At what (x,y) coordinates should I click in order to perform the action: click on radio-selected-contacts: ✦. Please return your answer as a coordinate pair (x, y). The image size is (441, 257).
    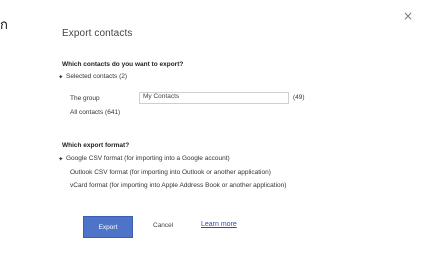
    Looking at the image, I should click on (60, 77).